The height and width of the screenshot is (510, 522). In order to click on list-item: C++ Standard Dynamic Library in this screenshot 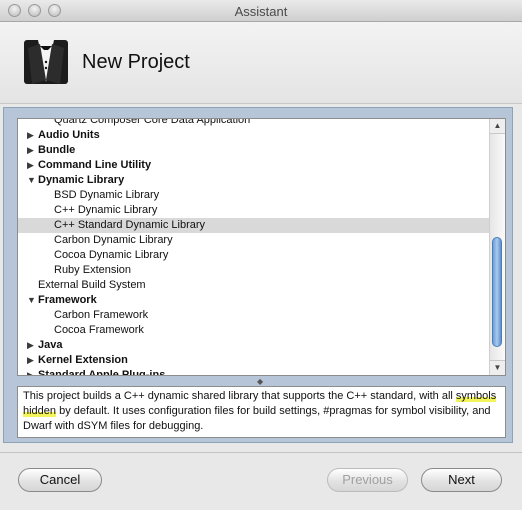, I will do `click(254, 225)`.